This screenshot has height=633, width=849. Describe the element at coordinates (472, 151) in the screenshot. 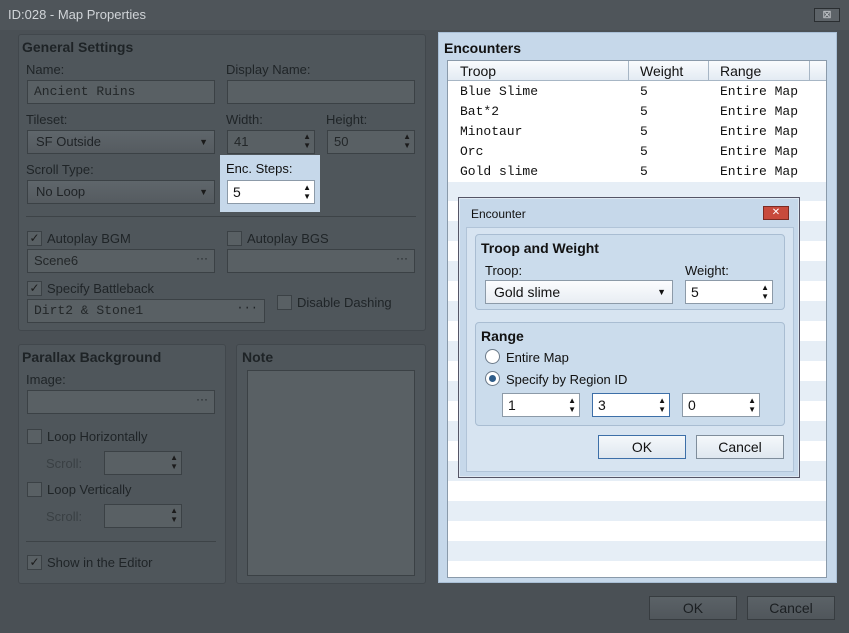

I see `troop-cell: Orc` at that location.